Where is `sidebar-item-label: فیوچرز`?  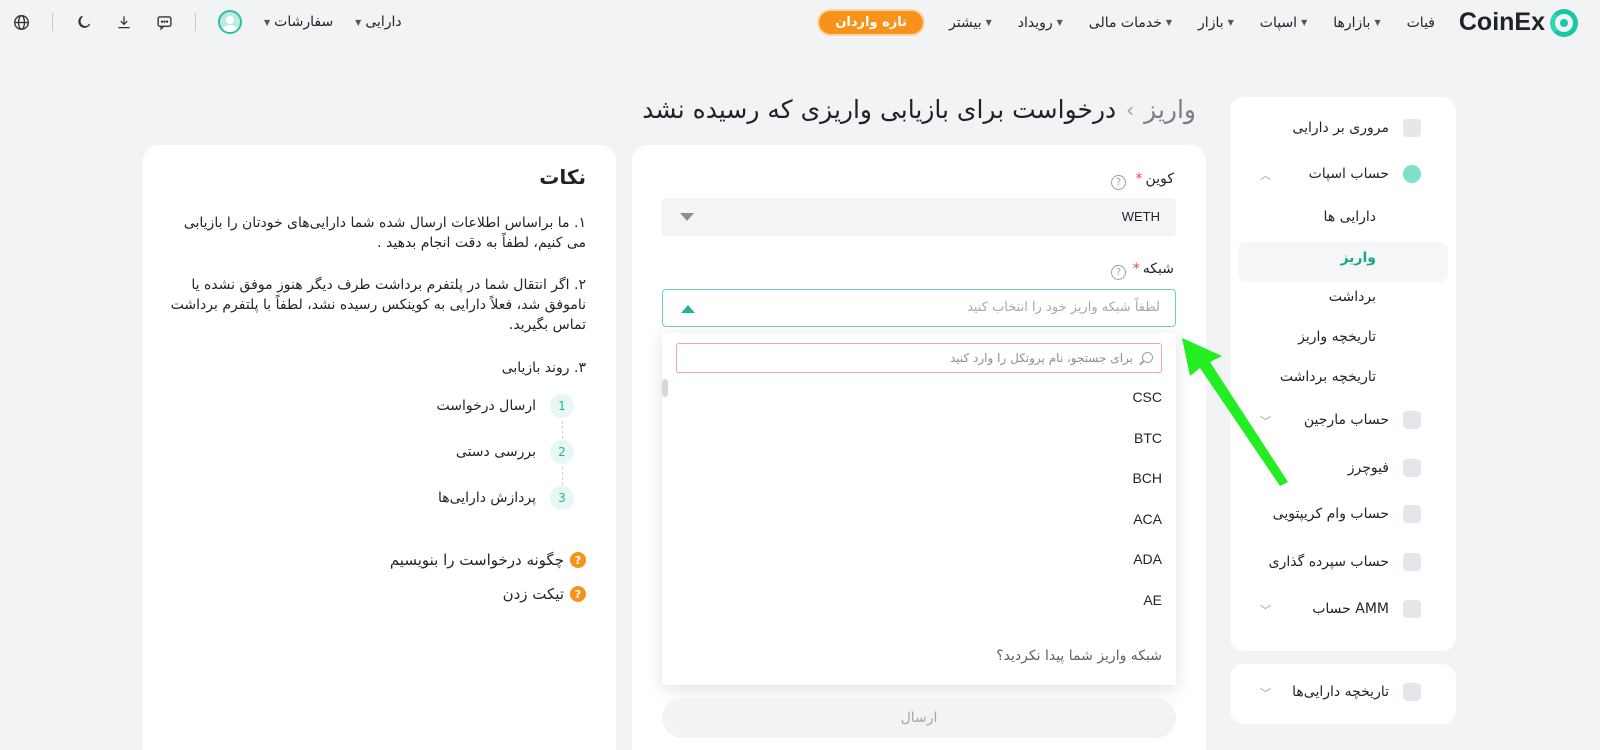
sidebar-item-label: فیوچرز is located at coordinates (1368, 468).